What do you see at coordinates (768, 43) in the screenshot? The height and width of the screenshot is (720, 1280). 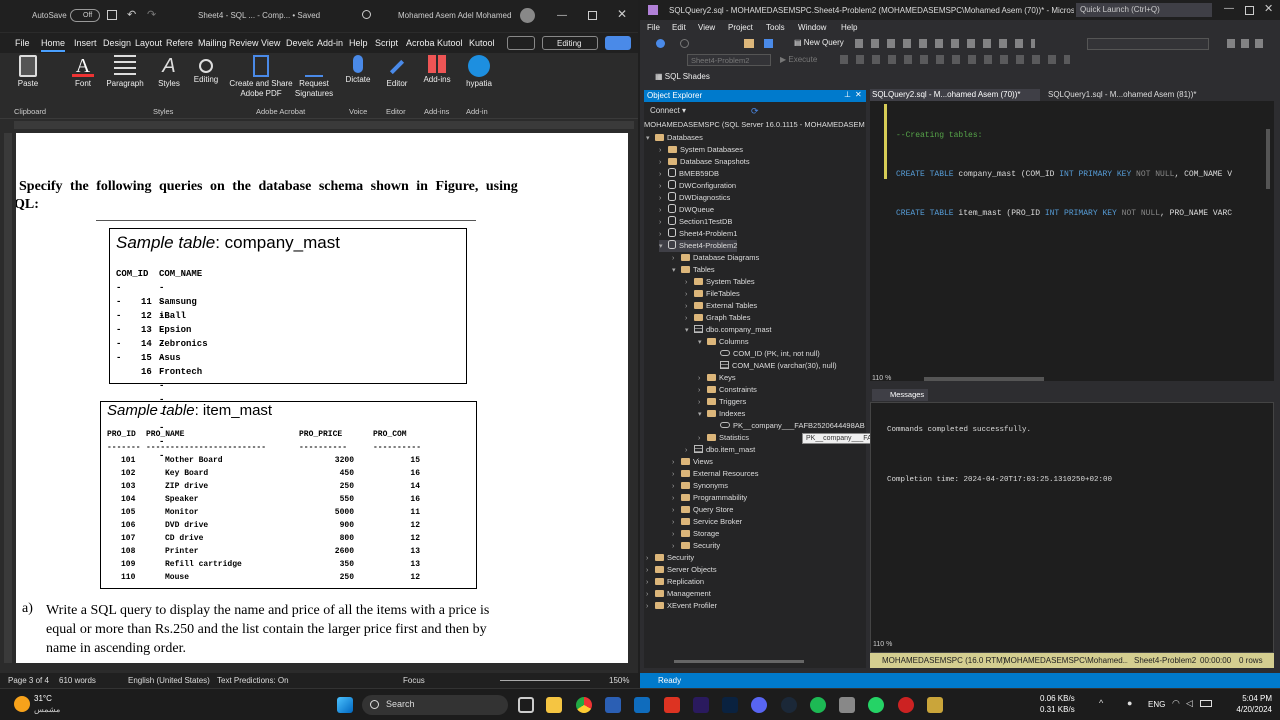 I see `save-all-icon` at bounding box center [768, 43].